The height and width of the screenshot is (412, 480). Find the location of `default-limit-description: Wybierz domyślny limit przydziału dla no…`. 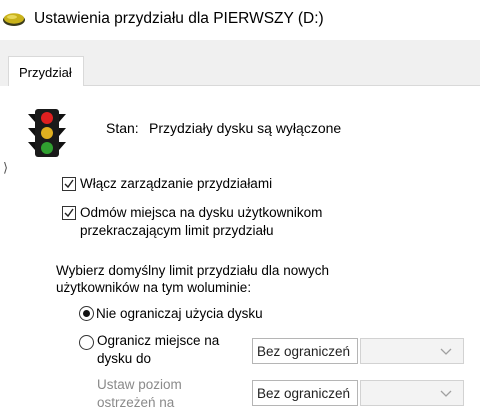

default-limit-description: Wybierz domyślny limit przydziału dla no… is located at coordinates (192, 279).